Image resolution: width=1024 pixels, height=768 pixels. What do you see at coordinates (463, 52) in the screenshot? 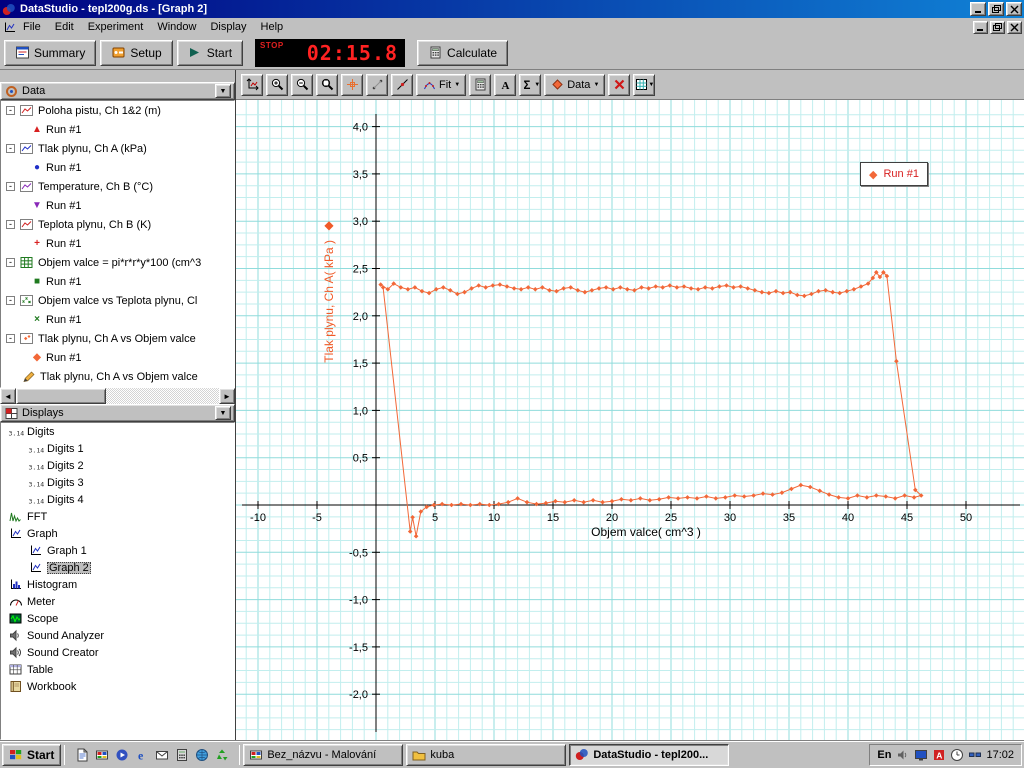
I see `calculate-button: Calculate` at bounding box center [463, 52].